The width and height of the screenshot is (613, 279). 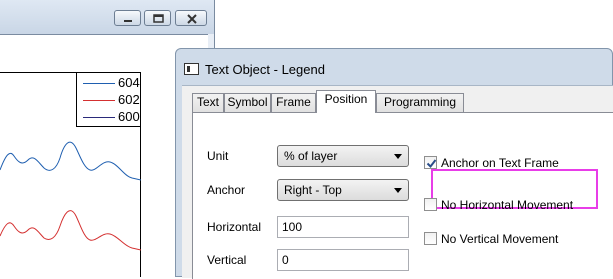 I want to click on no-vertical-movement-checkbox, so click(x=430, y=238).